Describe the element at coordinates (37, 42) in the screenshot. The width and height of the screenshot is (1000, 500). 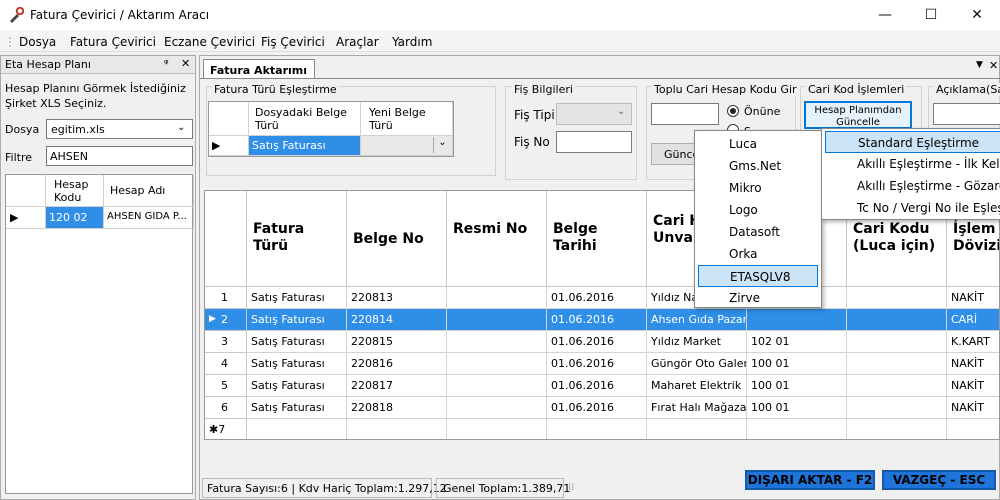
I see `menu-dosya: Dosya` at that location.